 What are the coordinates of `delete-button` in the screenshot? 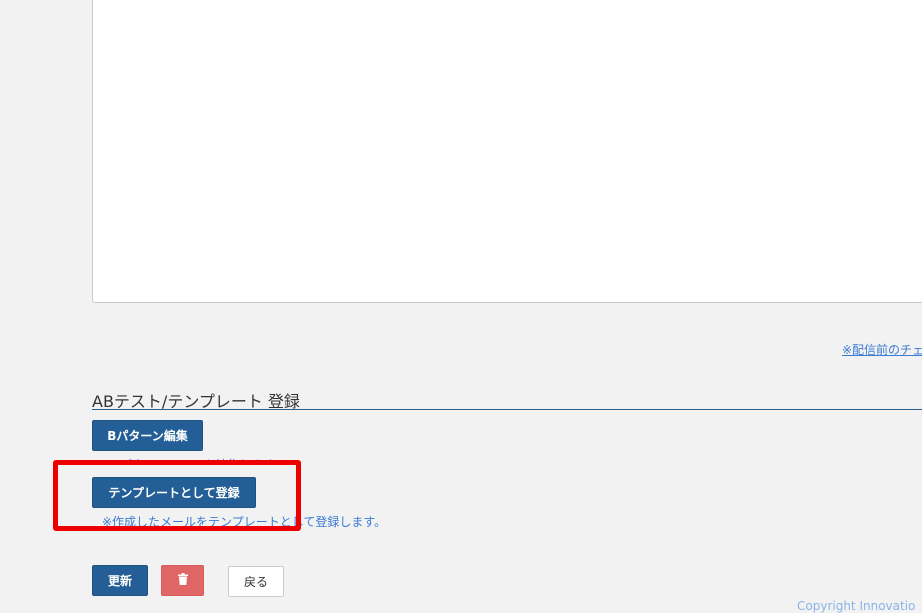 It's located at (182, 580).